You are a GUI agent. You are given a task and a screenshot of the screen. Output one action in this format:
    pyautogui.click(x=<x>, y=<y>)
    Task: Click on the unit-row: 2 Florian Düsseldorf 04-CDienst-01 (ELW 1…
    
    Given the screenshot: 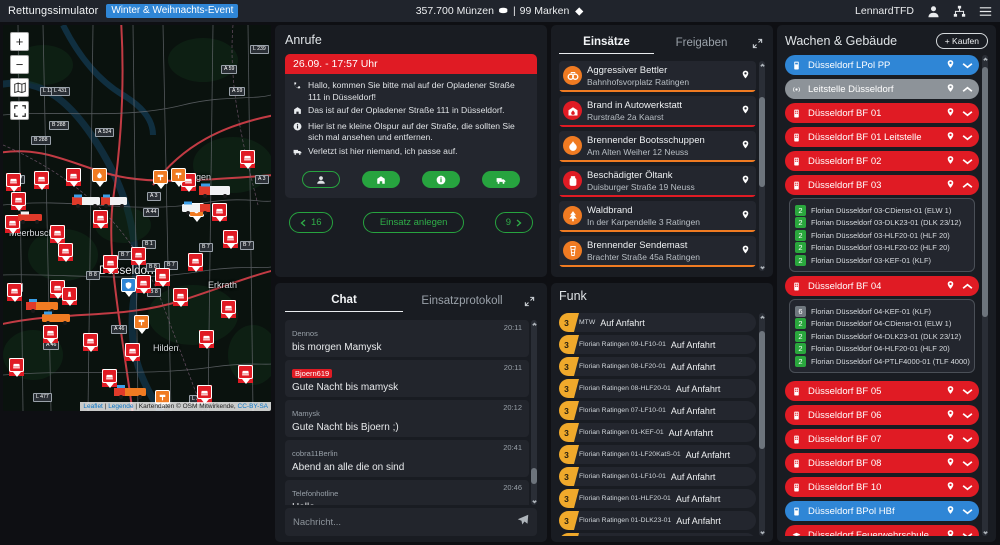 What is the action you would take?
    pyautogui.click(x=882, y=323)
    